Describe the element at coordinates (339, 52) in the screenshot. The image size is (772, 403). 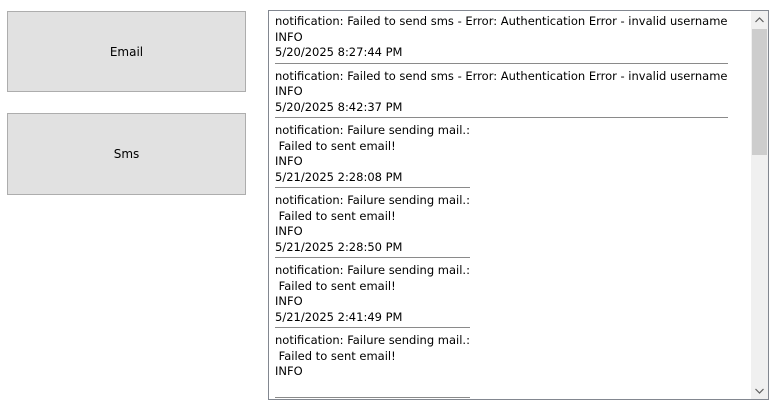
I see `log-entry-timestamp: 5/20/2025 8:27:44 PM` at that location.